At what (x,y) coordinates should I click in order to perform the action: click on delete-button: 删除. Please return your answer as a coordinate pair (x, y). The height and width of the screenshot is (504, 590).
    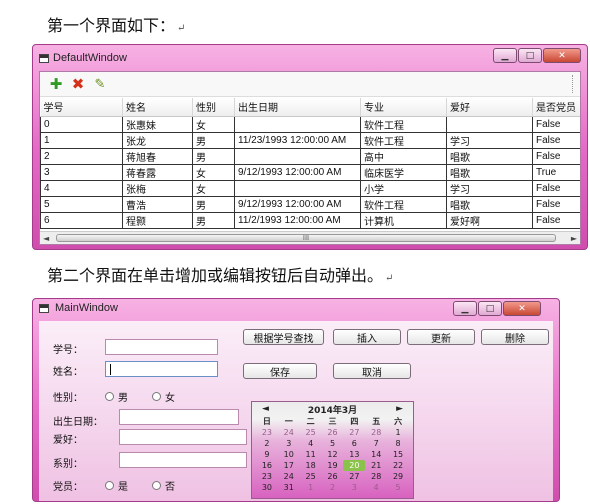
    Looking at the image, I should click on (515, 337).